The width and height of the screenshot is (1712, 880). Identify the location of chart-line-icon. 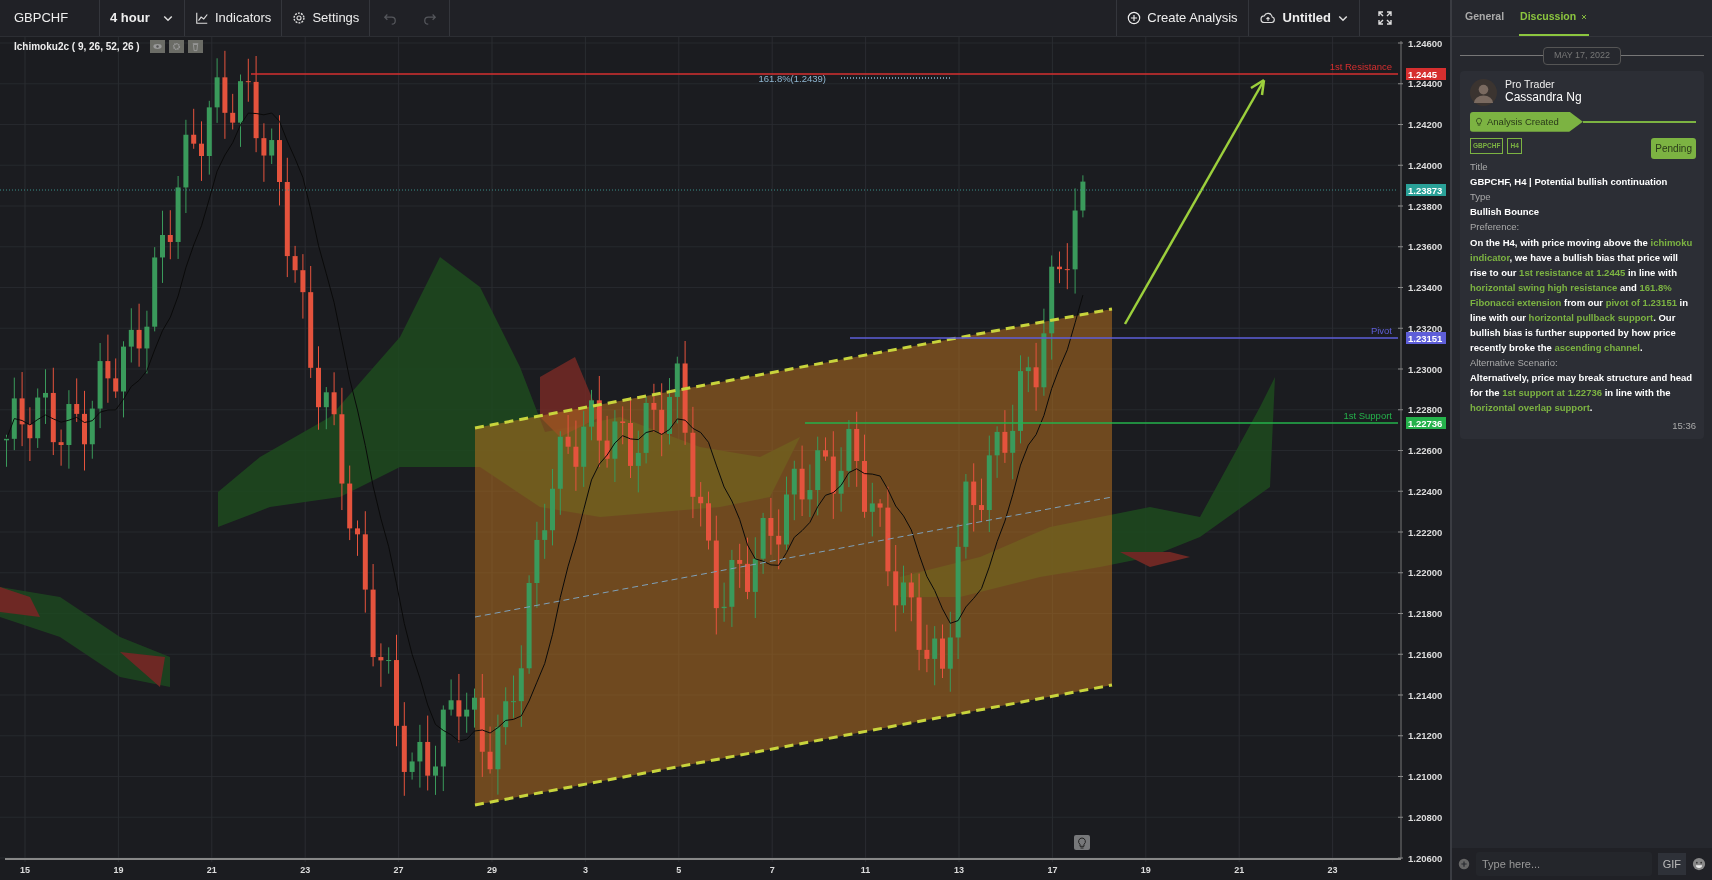
(202, 18).